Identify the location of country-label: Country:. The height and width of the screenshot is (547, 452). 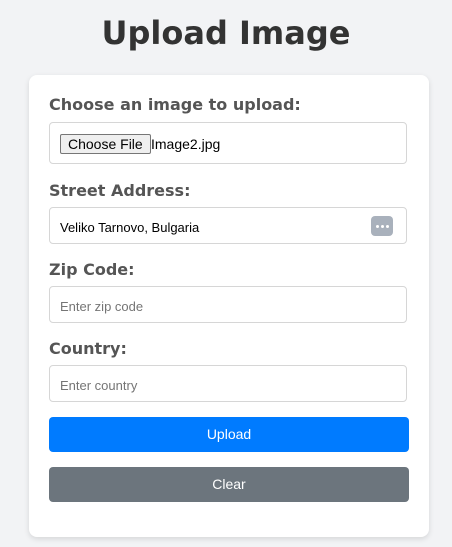
(88, 348).